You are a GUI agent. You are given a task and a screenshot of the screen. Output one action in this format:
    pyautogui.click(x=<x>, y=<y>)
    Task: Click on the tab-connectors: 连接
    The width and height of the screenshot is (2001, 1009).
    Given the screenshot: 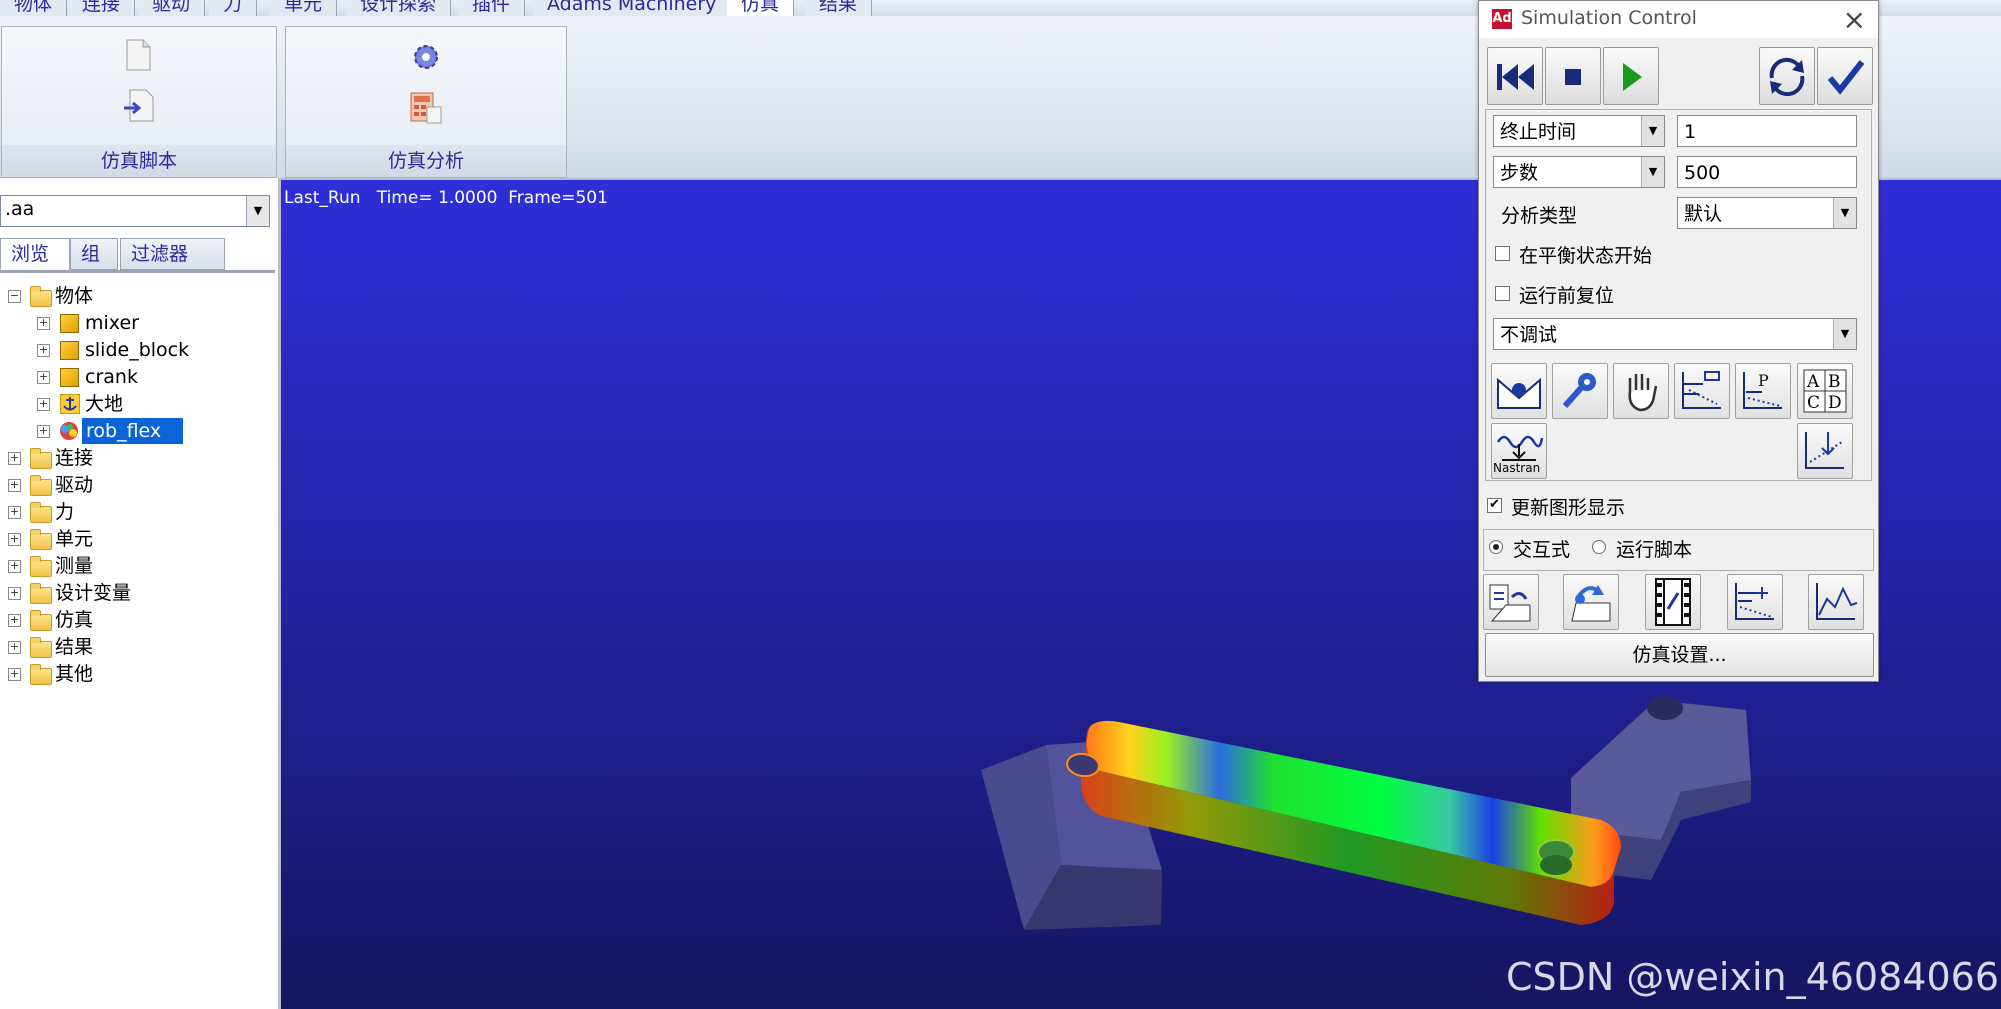 What is the action you would take?
    pyautogui.click(x=102, y=8)
    